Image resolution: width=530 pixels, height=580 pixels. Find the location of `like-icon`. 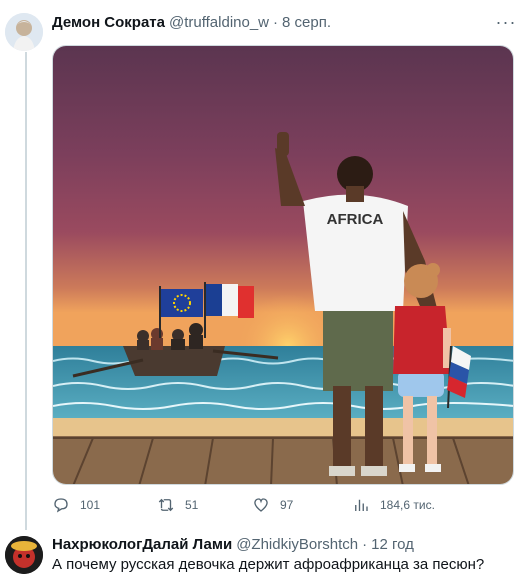

like-icon is located at coordinates (261, 505).